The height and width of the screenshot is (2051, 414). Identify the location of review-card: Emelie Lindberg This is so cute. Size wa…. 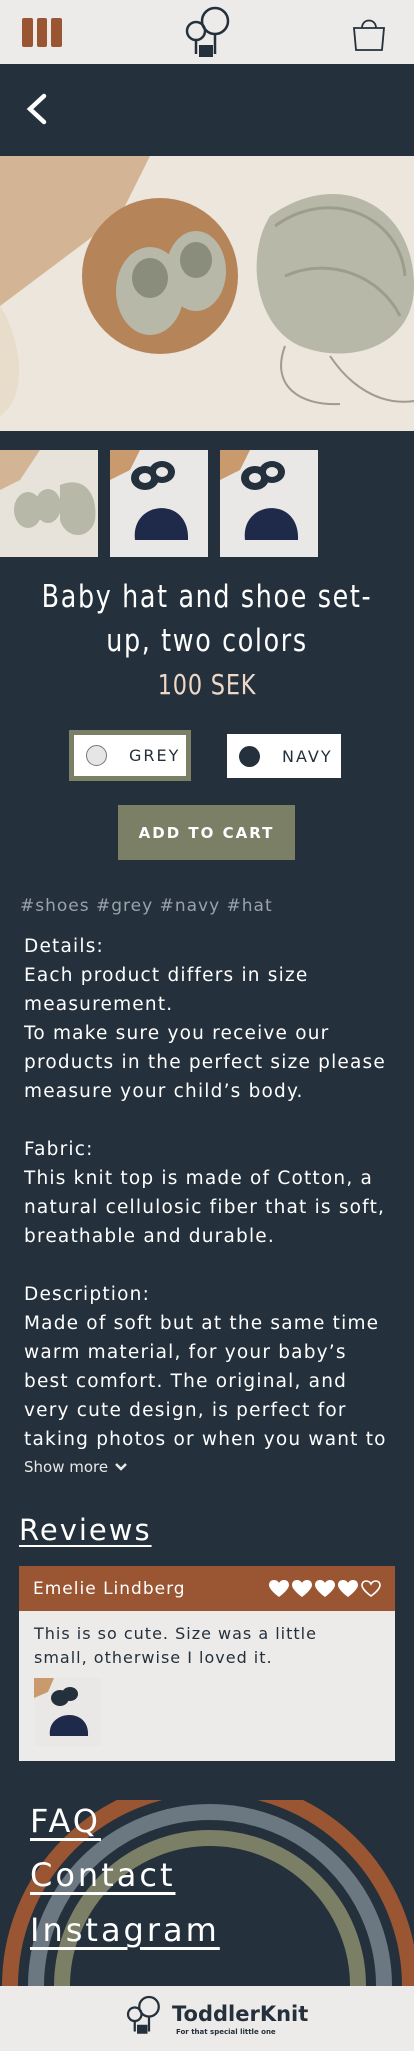
(207, 1663).